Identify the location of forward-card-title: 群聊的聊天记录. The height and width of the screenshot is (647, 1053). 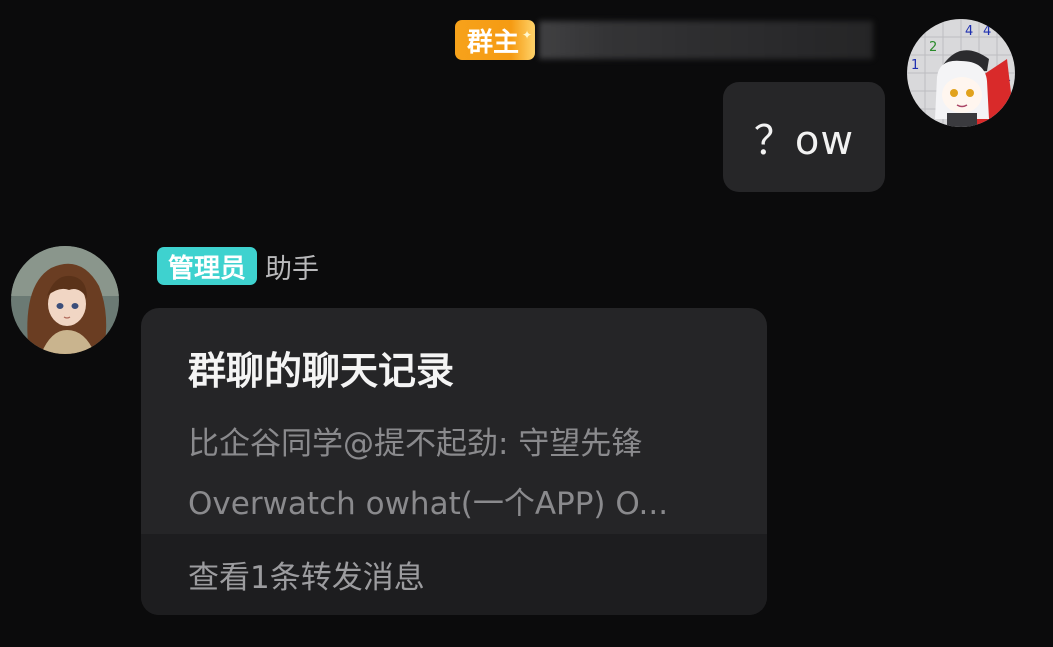
(321, 371).